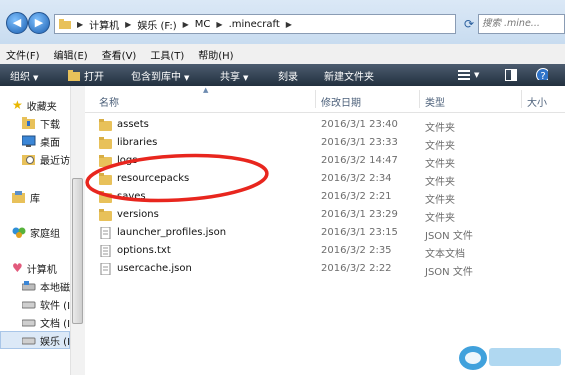 This screenshot has width=565, height=375. Describe the element at coordinates (46, 322) in the screenshot. I see `nav-documents-drive: 文档 (I` at that location.